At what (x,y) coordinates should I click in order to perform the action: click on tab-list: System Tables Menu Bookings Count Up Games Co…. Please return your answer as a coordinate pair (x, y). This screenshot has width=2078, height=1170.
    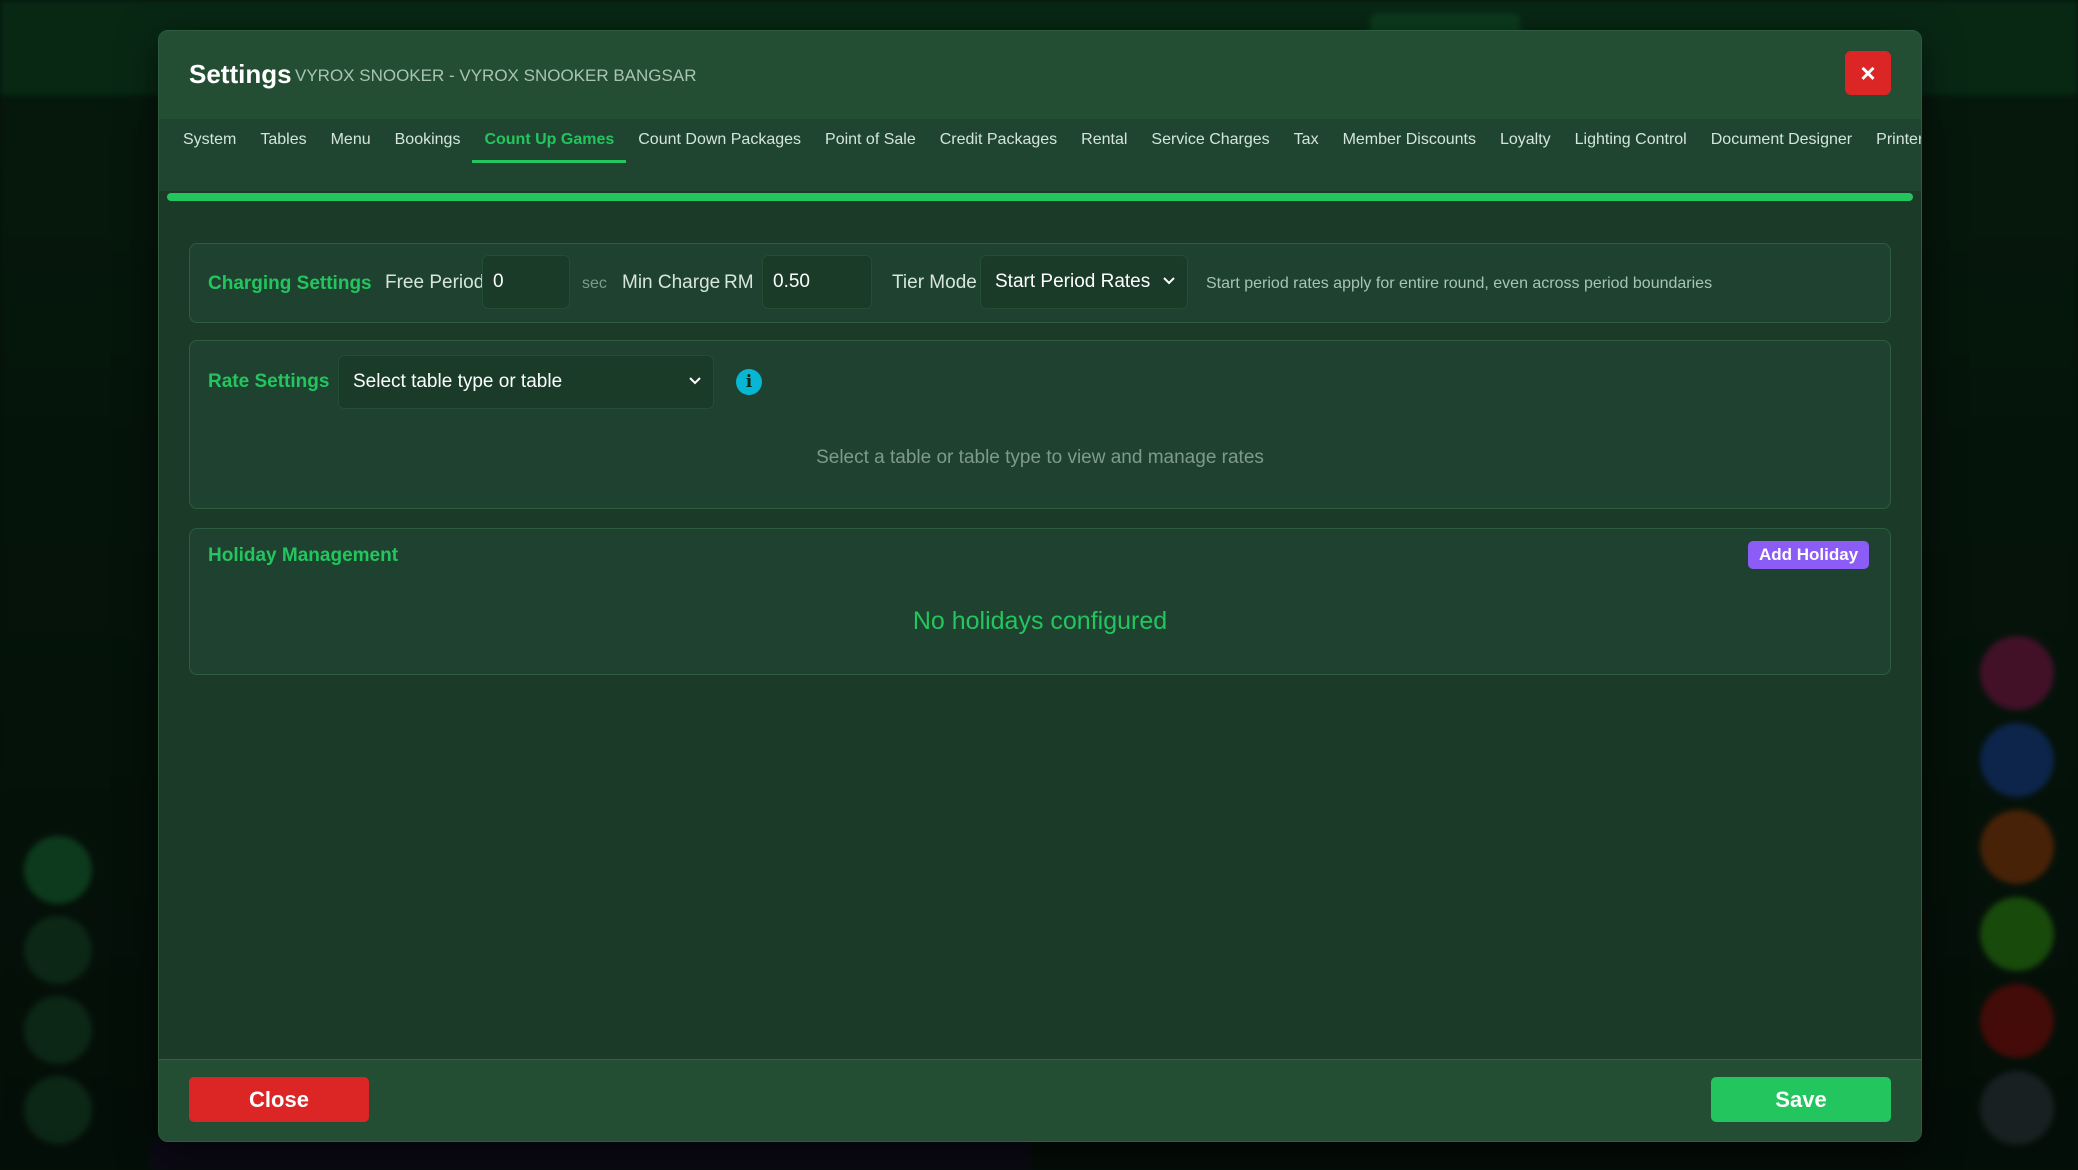
    Looking at the image, I should click on (1046, 155).